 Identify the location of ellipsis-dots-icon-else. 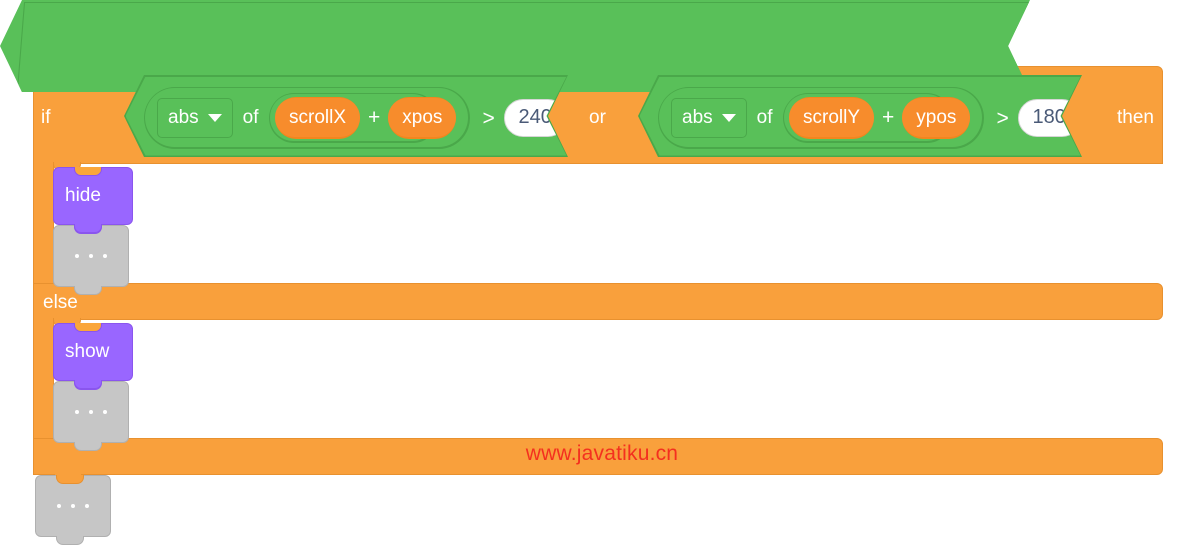
(91, 412).